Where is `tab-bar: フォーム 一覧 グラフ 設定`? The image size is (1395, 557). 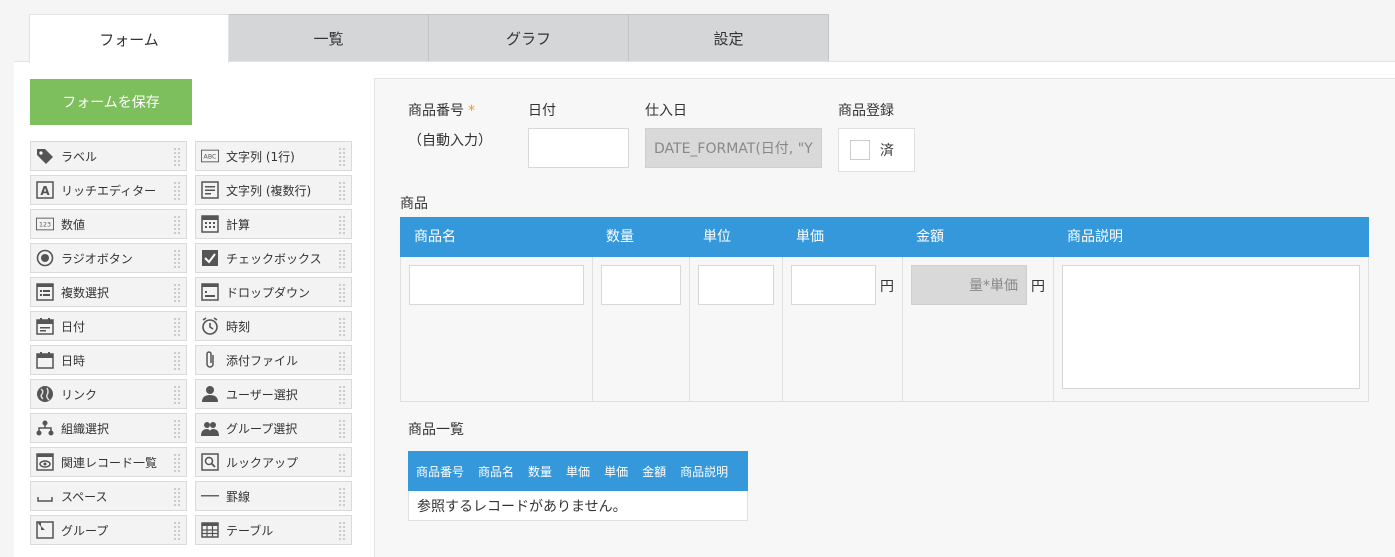 tab-bar: フォーム 一覧 グラフ 設定 is located at coordinates (429, 38).